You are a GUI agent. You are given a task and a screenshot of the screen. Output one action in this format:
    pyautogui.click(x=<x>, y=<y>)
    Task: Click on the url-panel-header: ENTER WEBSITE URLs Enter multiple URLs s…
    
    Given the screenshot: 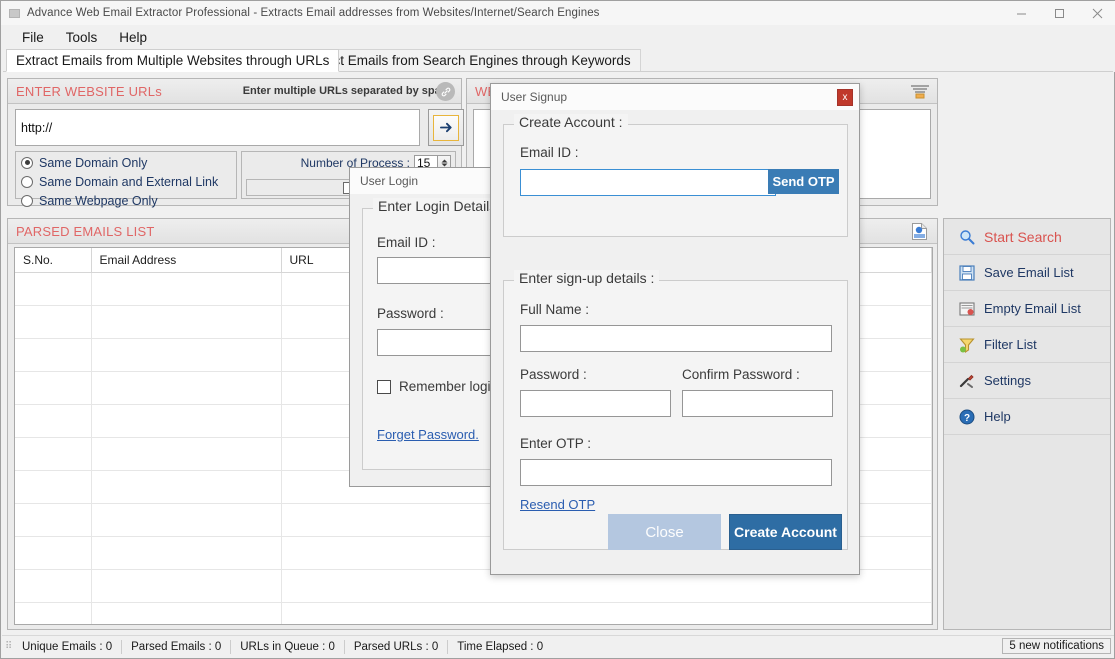 What is the action you would take?
    pyautogui.click(x=234, y=91)
    